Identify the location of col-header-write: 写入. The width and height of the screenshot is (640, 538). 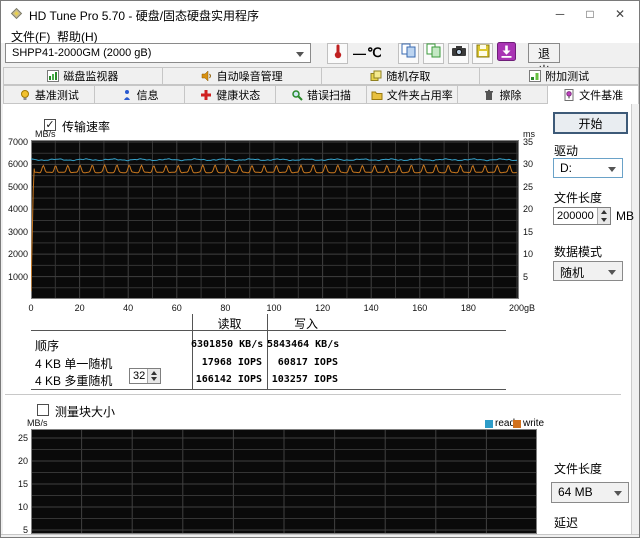
(305, 324).